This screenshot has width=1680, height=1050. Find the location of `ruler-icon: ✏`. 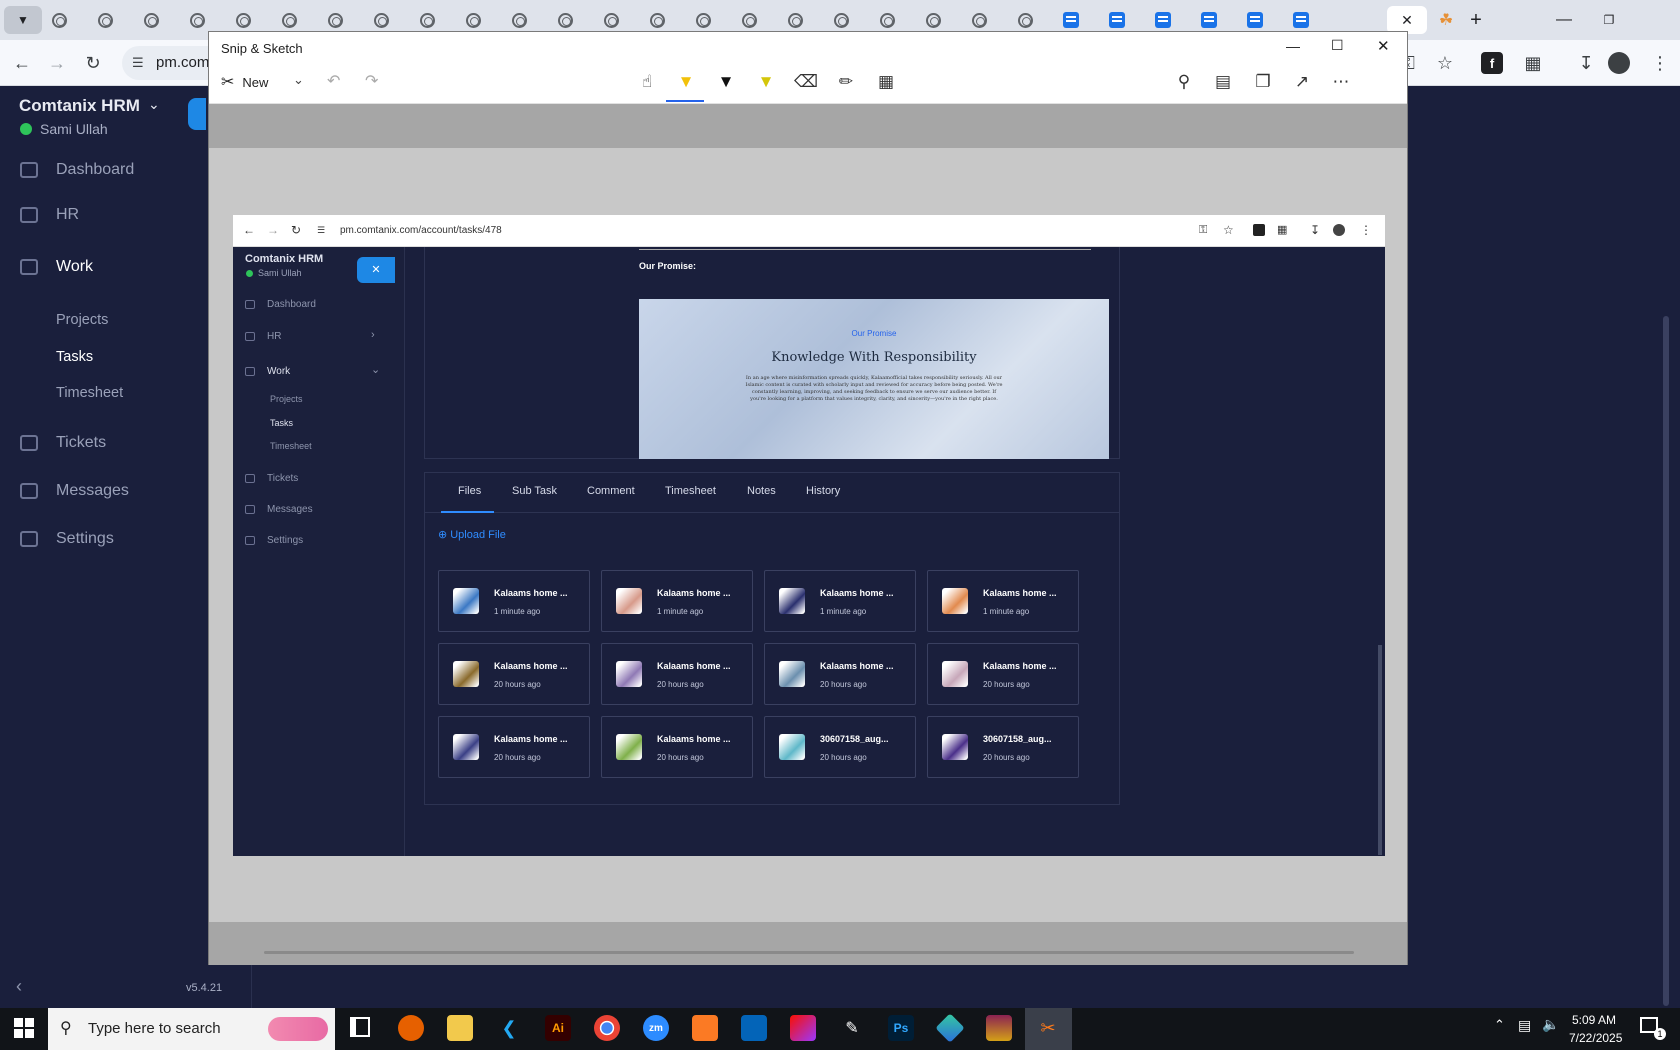

ruler-icon: ✏ is located at coordinates (846, 82).